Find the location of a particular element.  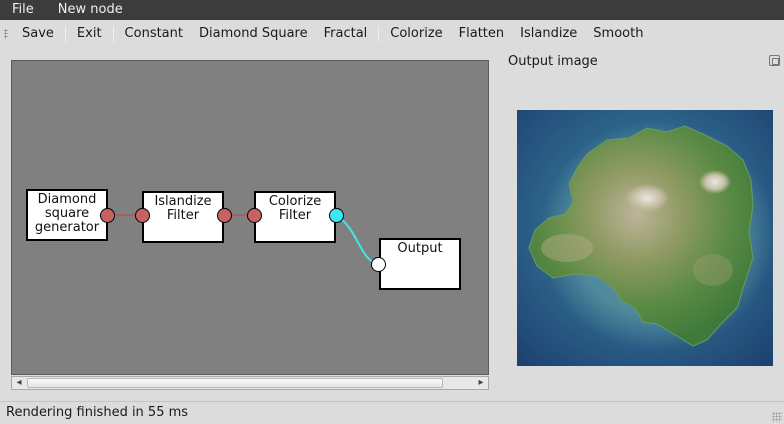

node-label-line: Output is located at coordinates (420, 248).